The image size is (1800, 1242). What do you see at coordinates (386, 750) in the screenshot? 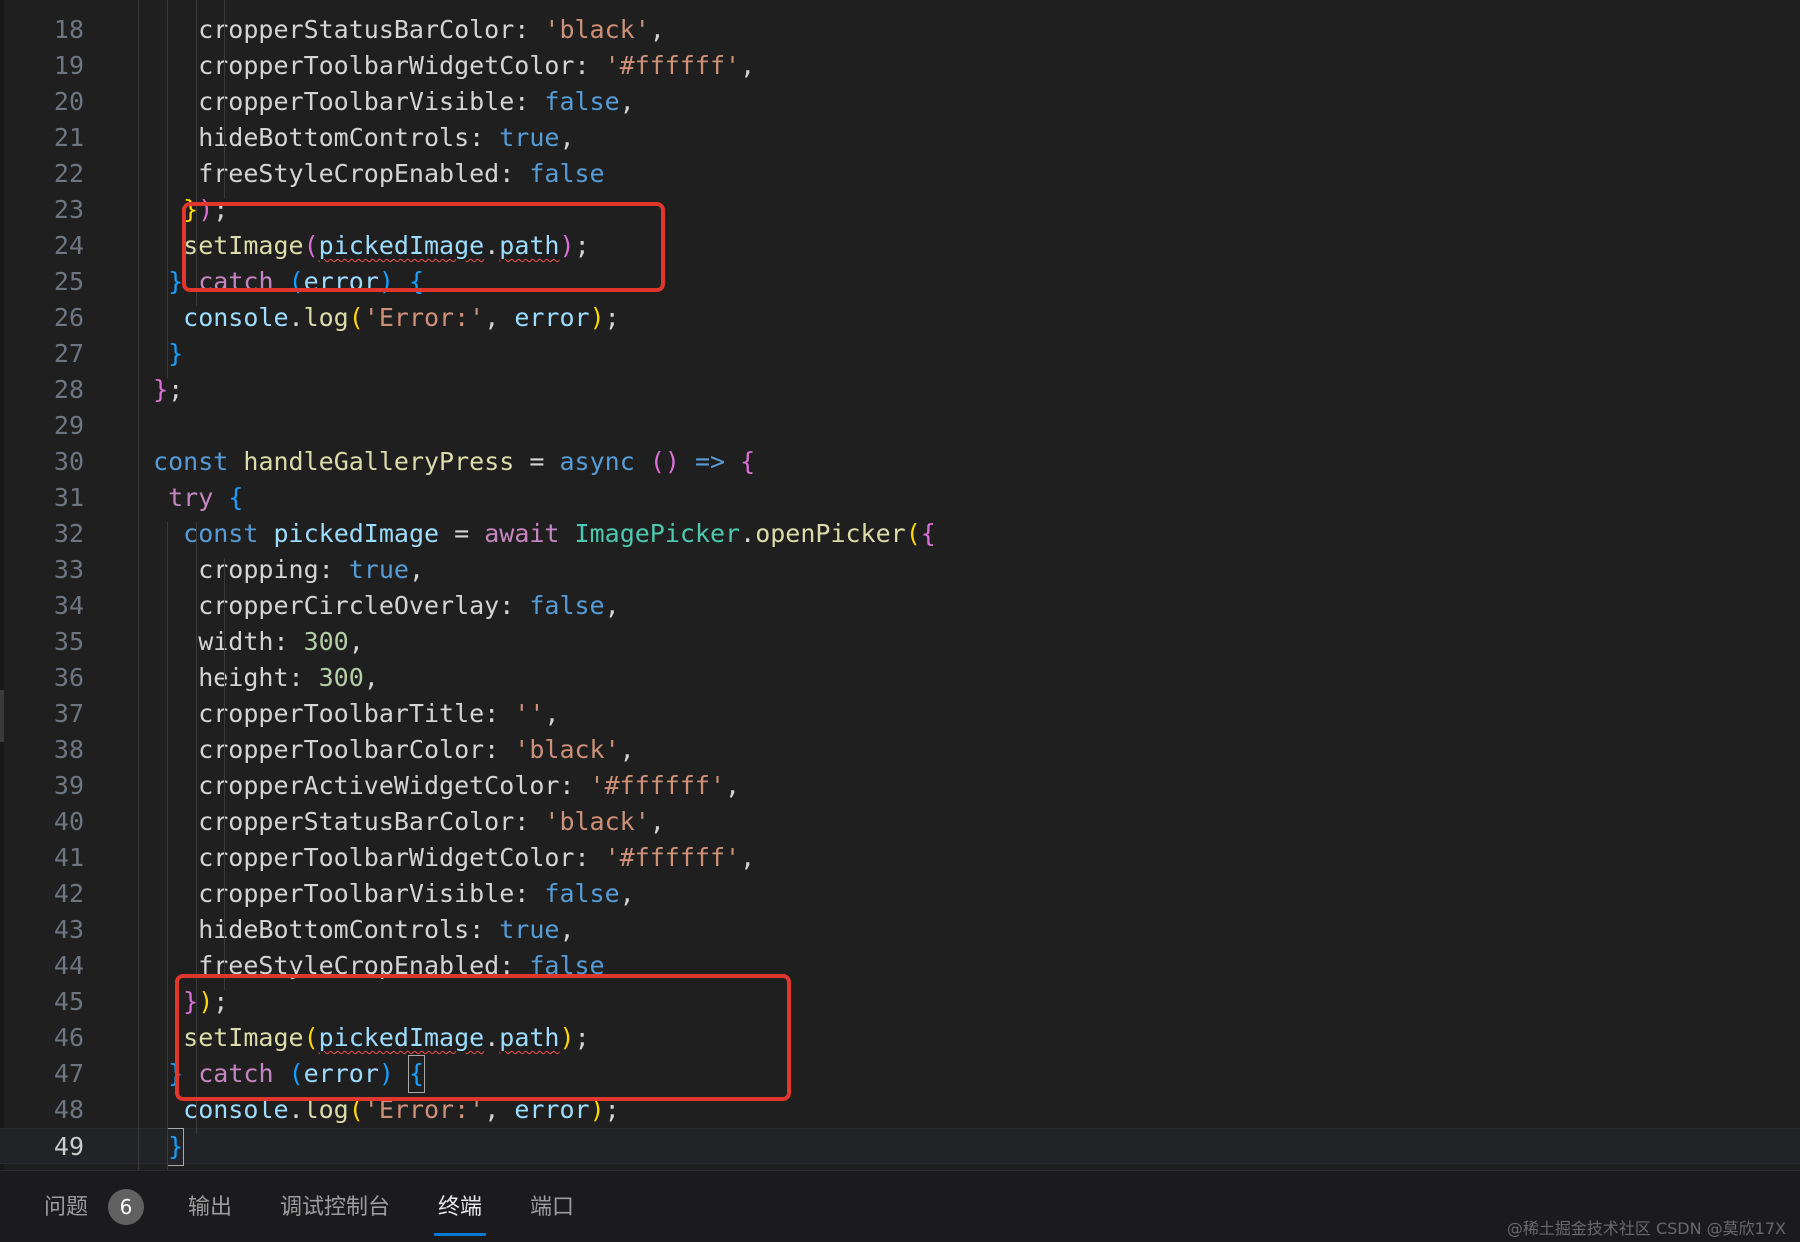
I see `code-text: cropperToolbarColor: 'black',` at bounding box center [386, 750].